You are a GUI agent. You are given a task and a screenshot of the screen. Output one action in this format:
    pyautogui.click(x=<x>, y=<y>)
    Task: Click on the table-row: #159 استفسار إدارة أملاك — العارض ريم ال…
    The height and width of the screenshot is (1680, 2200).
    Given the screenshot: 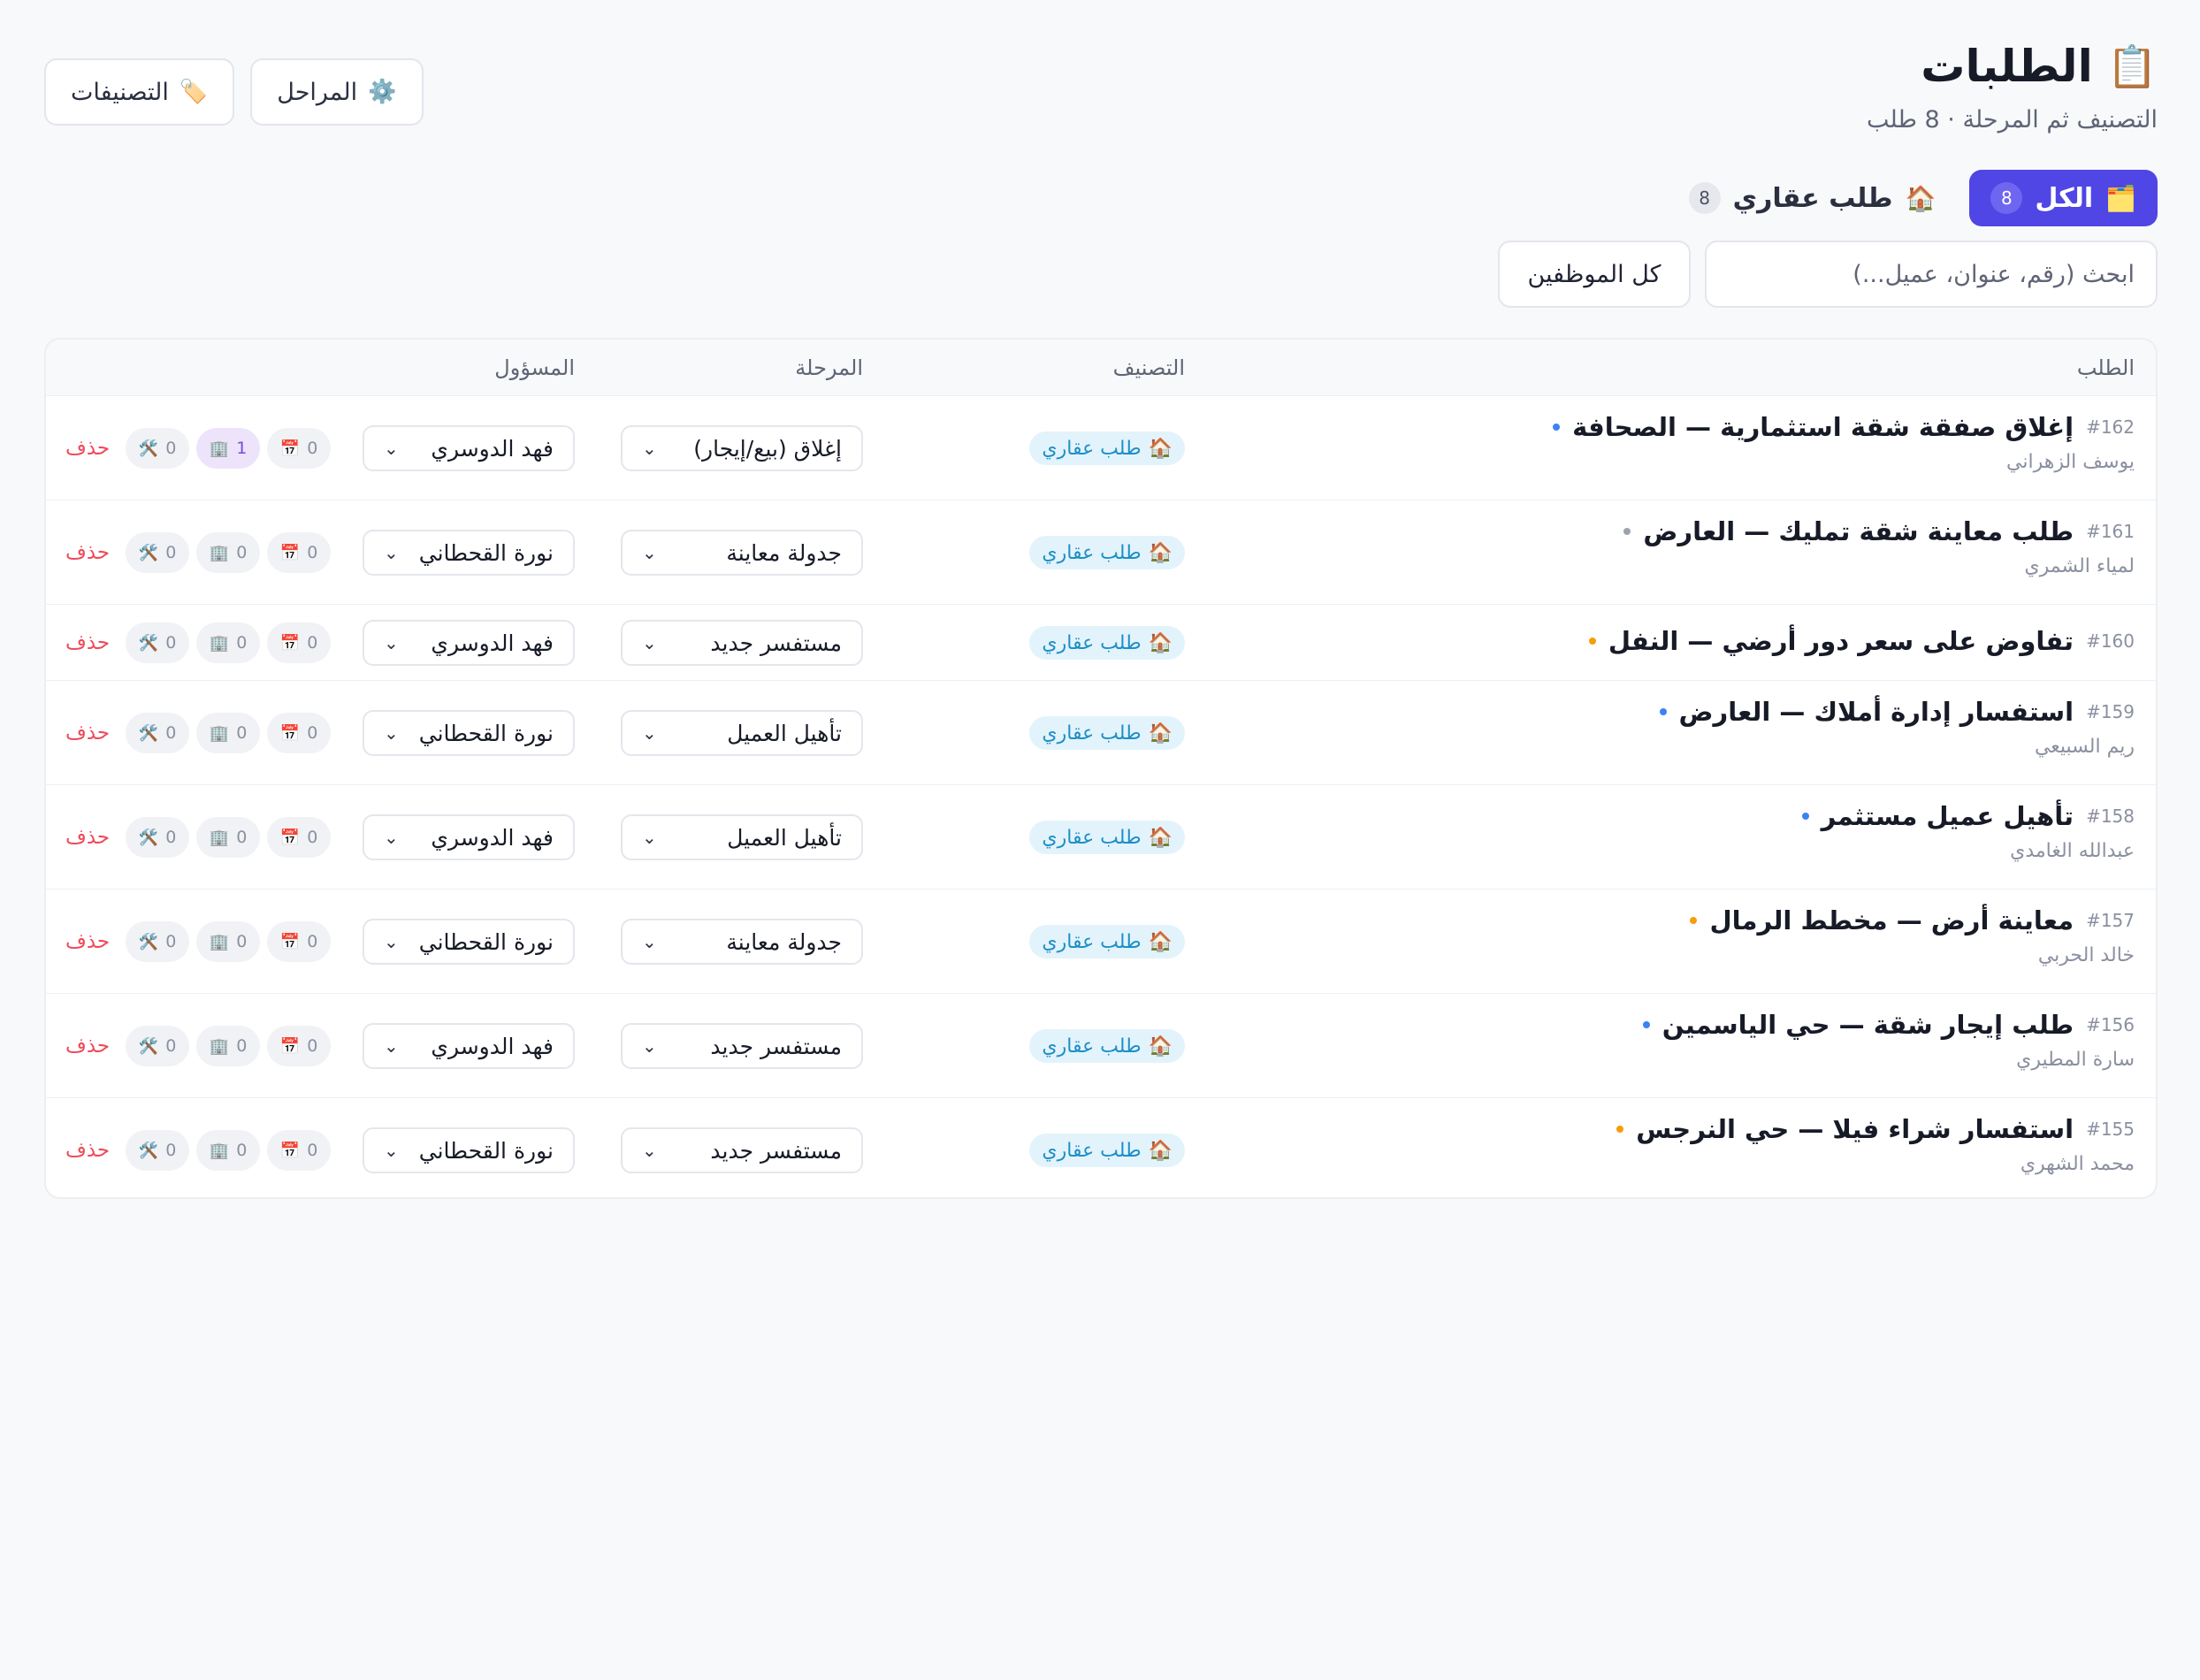 What is the action you would take?
    pyautogui.click(x=1101, y=733)
    